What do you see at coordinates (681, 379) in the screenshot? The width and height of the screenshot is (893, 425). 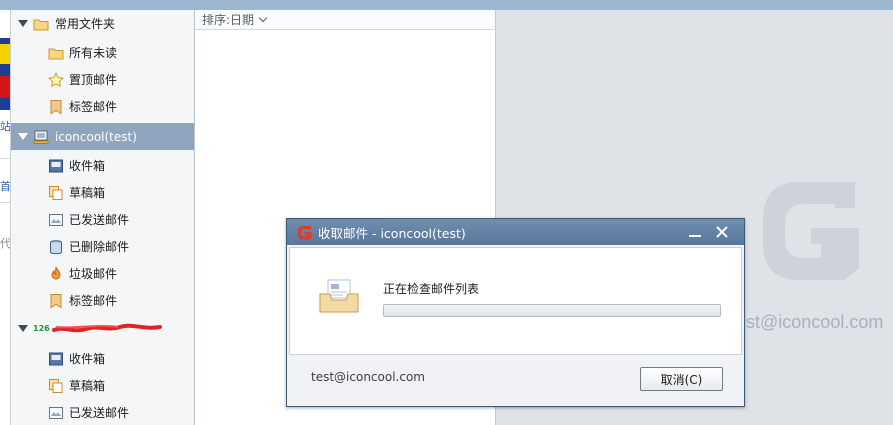 I see `cancel-button: 取消(C)` at bounding box center [681, 379].